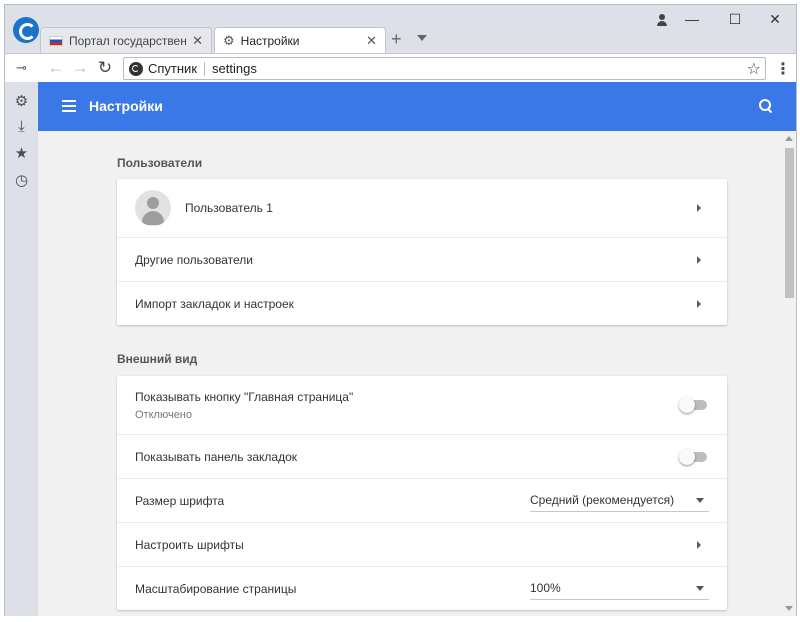  What do you see at coordinates (56, 68) in the screenshot?
I see `back-button: ←` at bounding box center [56, 68].